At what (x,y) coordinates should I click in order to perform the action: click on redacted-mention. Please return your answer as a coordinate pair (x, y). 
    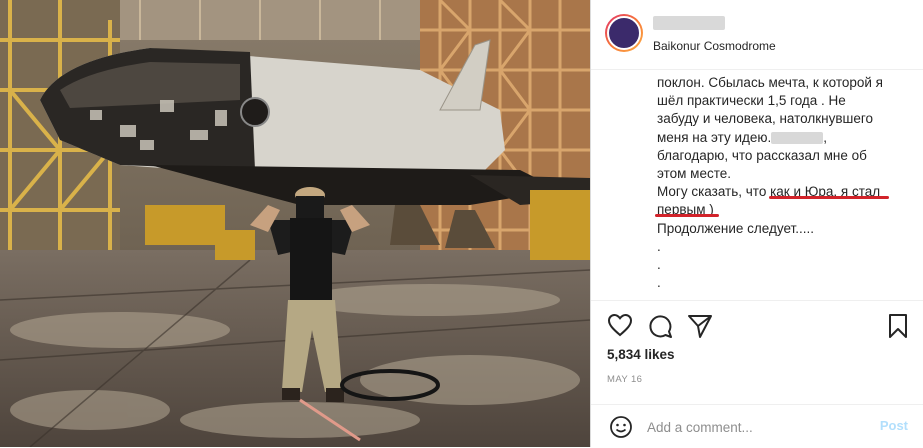
    Looking at the image, I should click on (797, 138).